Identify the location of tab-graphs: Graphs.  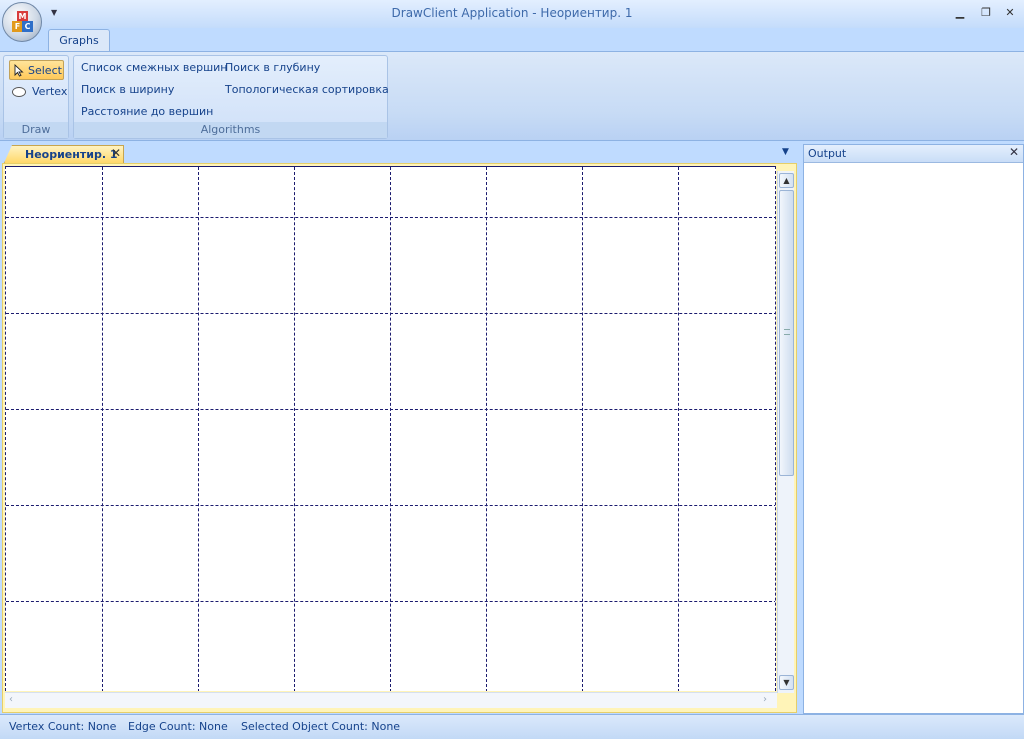
(79, 40).